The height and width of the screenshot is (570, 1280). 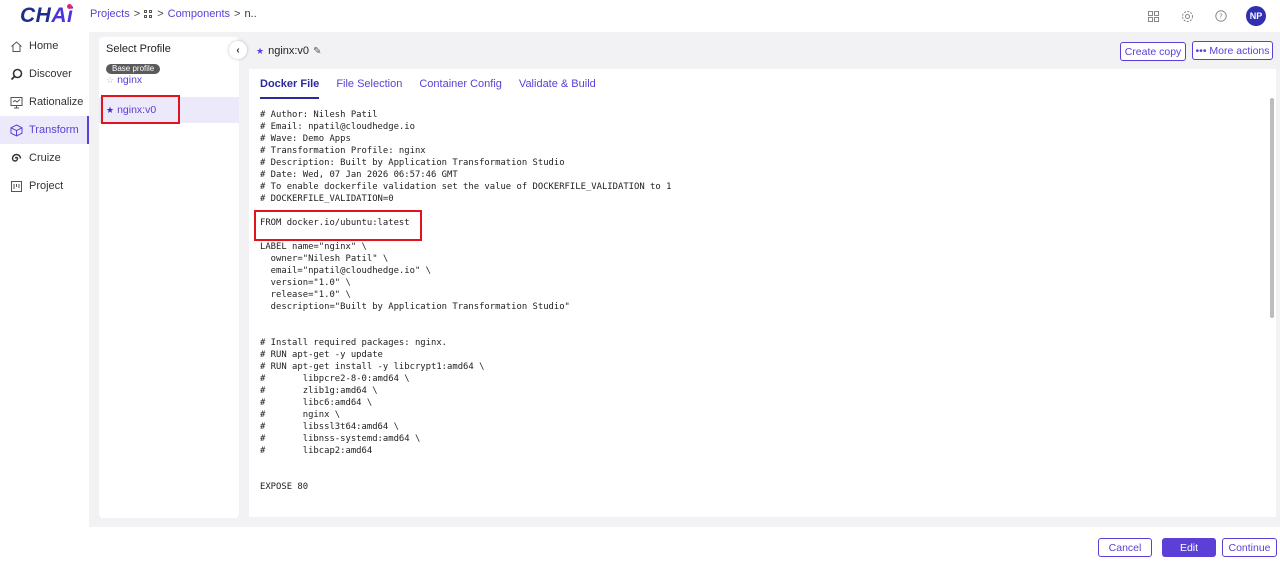 What do you see at coordinates (16, 186) in the screenshot?
I see `project-icon` at bounding box center [16, 186].